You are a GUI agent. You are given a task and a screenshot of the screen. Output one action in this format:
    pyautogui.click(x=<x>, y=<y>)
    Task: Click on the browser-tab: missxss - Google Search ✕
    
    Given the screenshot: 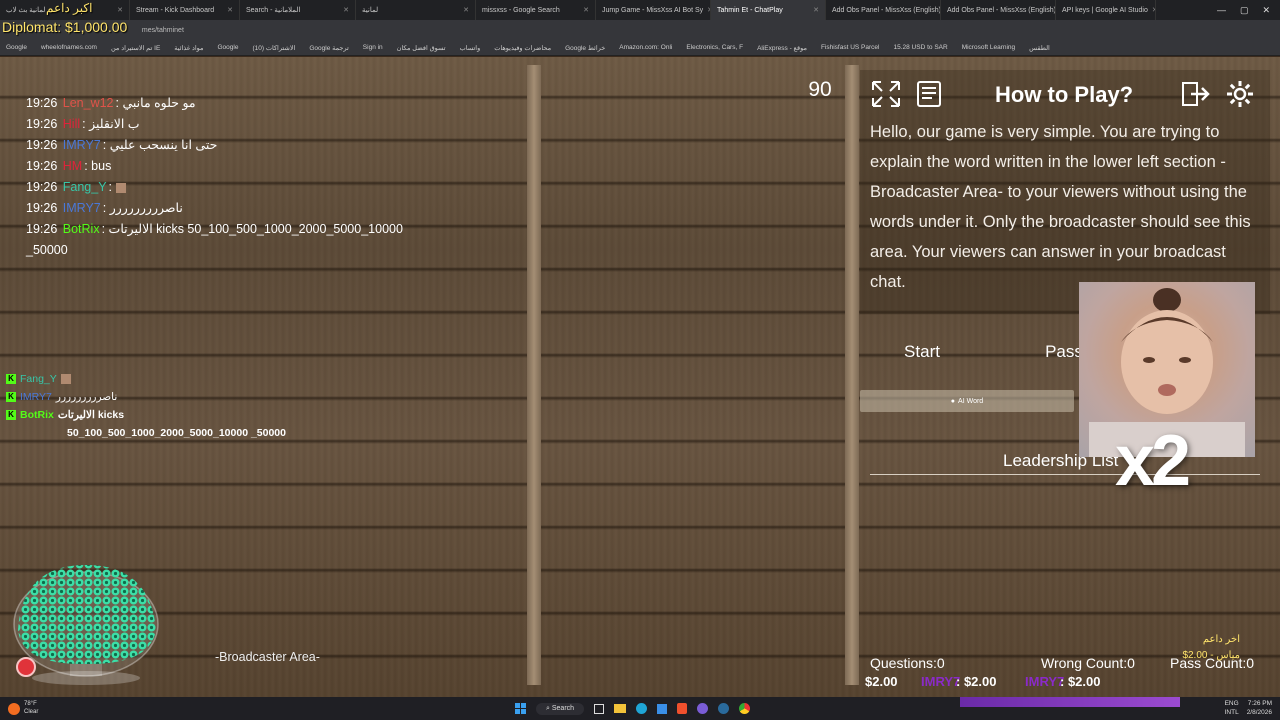 What is the action you would take?
    pyautogui.click(x=536, y=10)
    